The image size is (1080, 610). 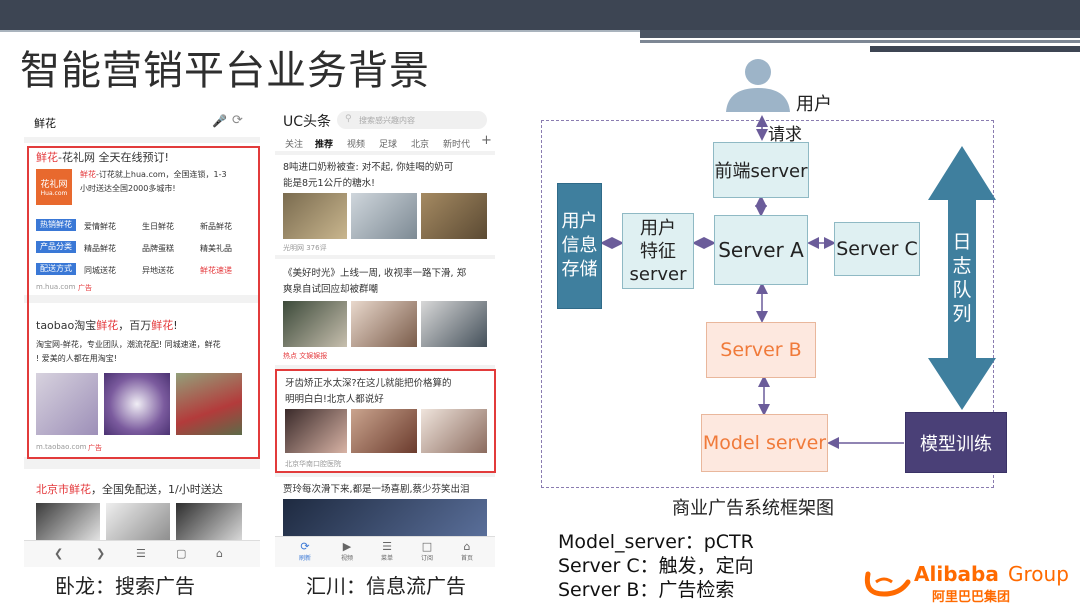 I want to click on legend-line: Server C：触发，定向, so click(x=656, y=566).